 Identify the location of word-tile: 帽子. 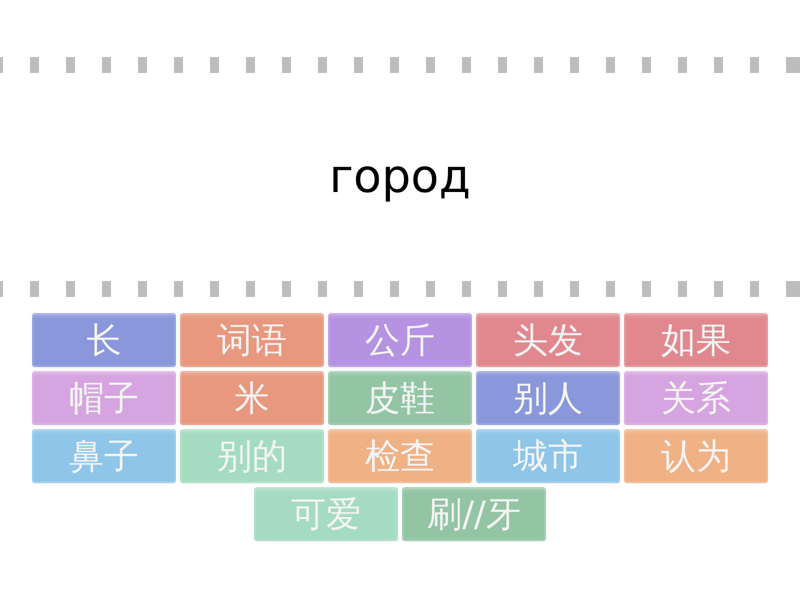
(104, 398).